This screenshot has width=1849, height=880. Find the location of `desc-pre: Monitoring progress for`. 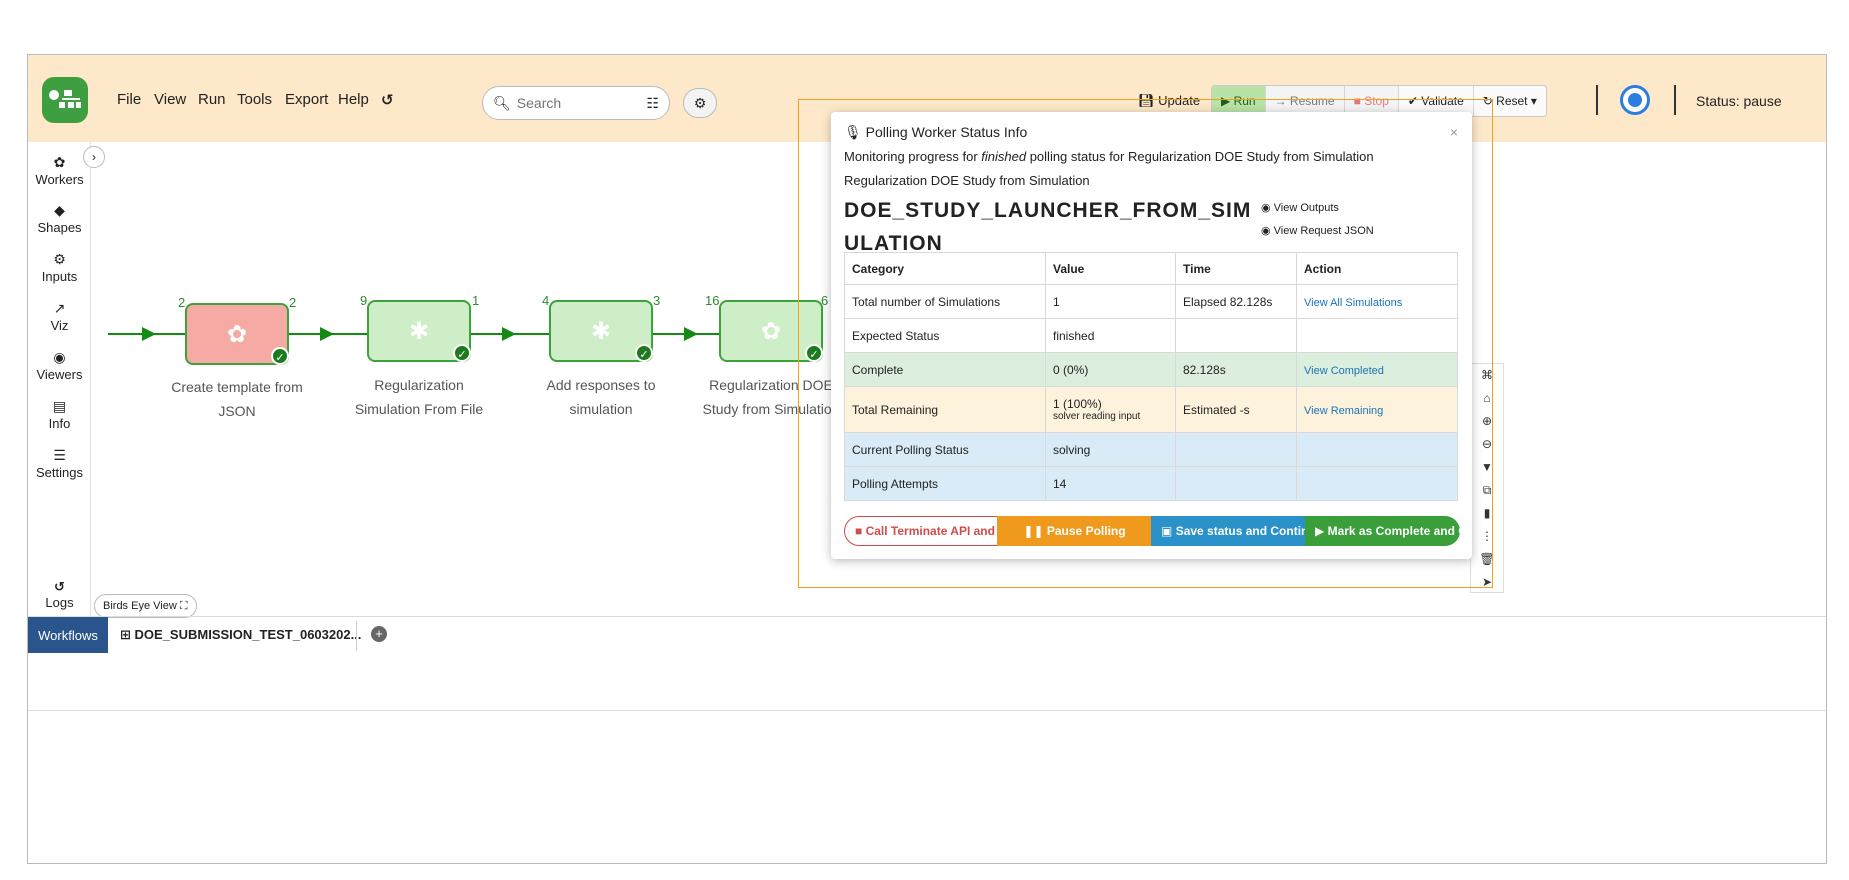

desc-pre: Monitoring progress for is located at coordinates (913, 156).